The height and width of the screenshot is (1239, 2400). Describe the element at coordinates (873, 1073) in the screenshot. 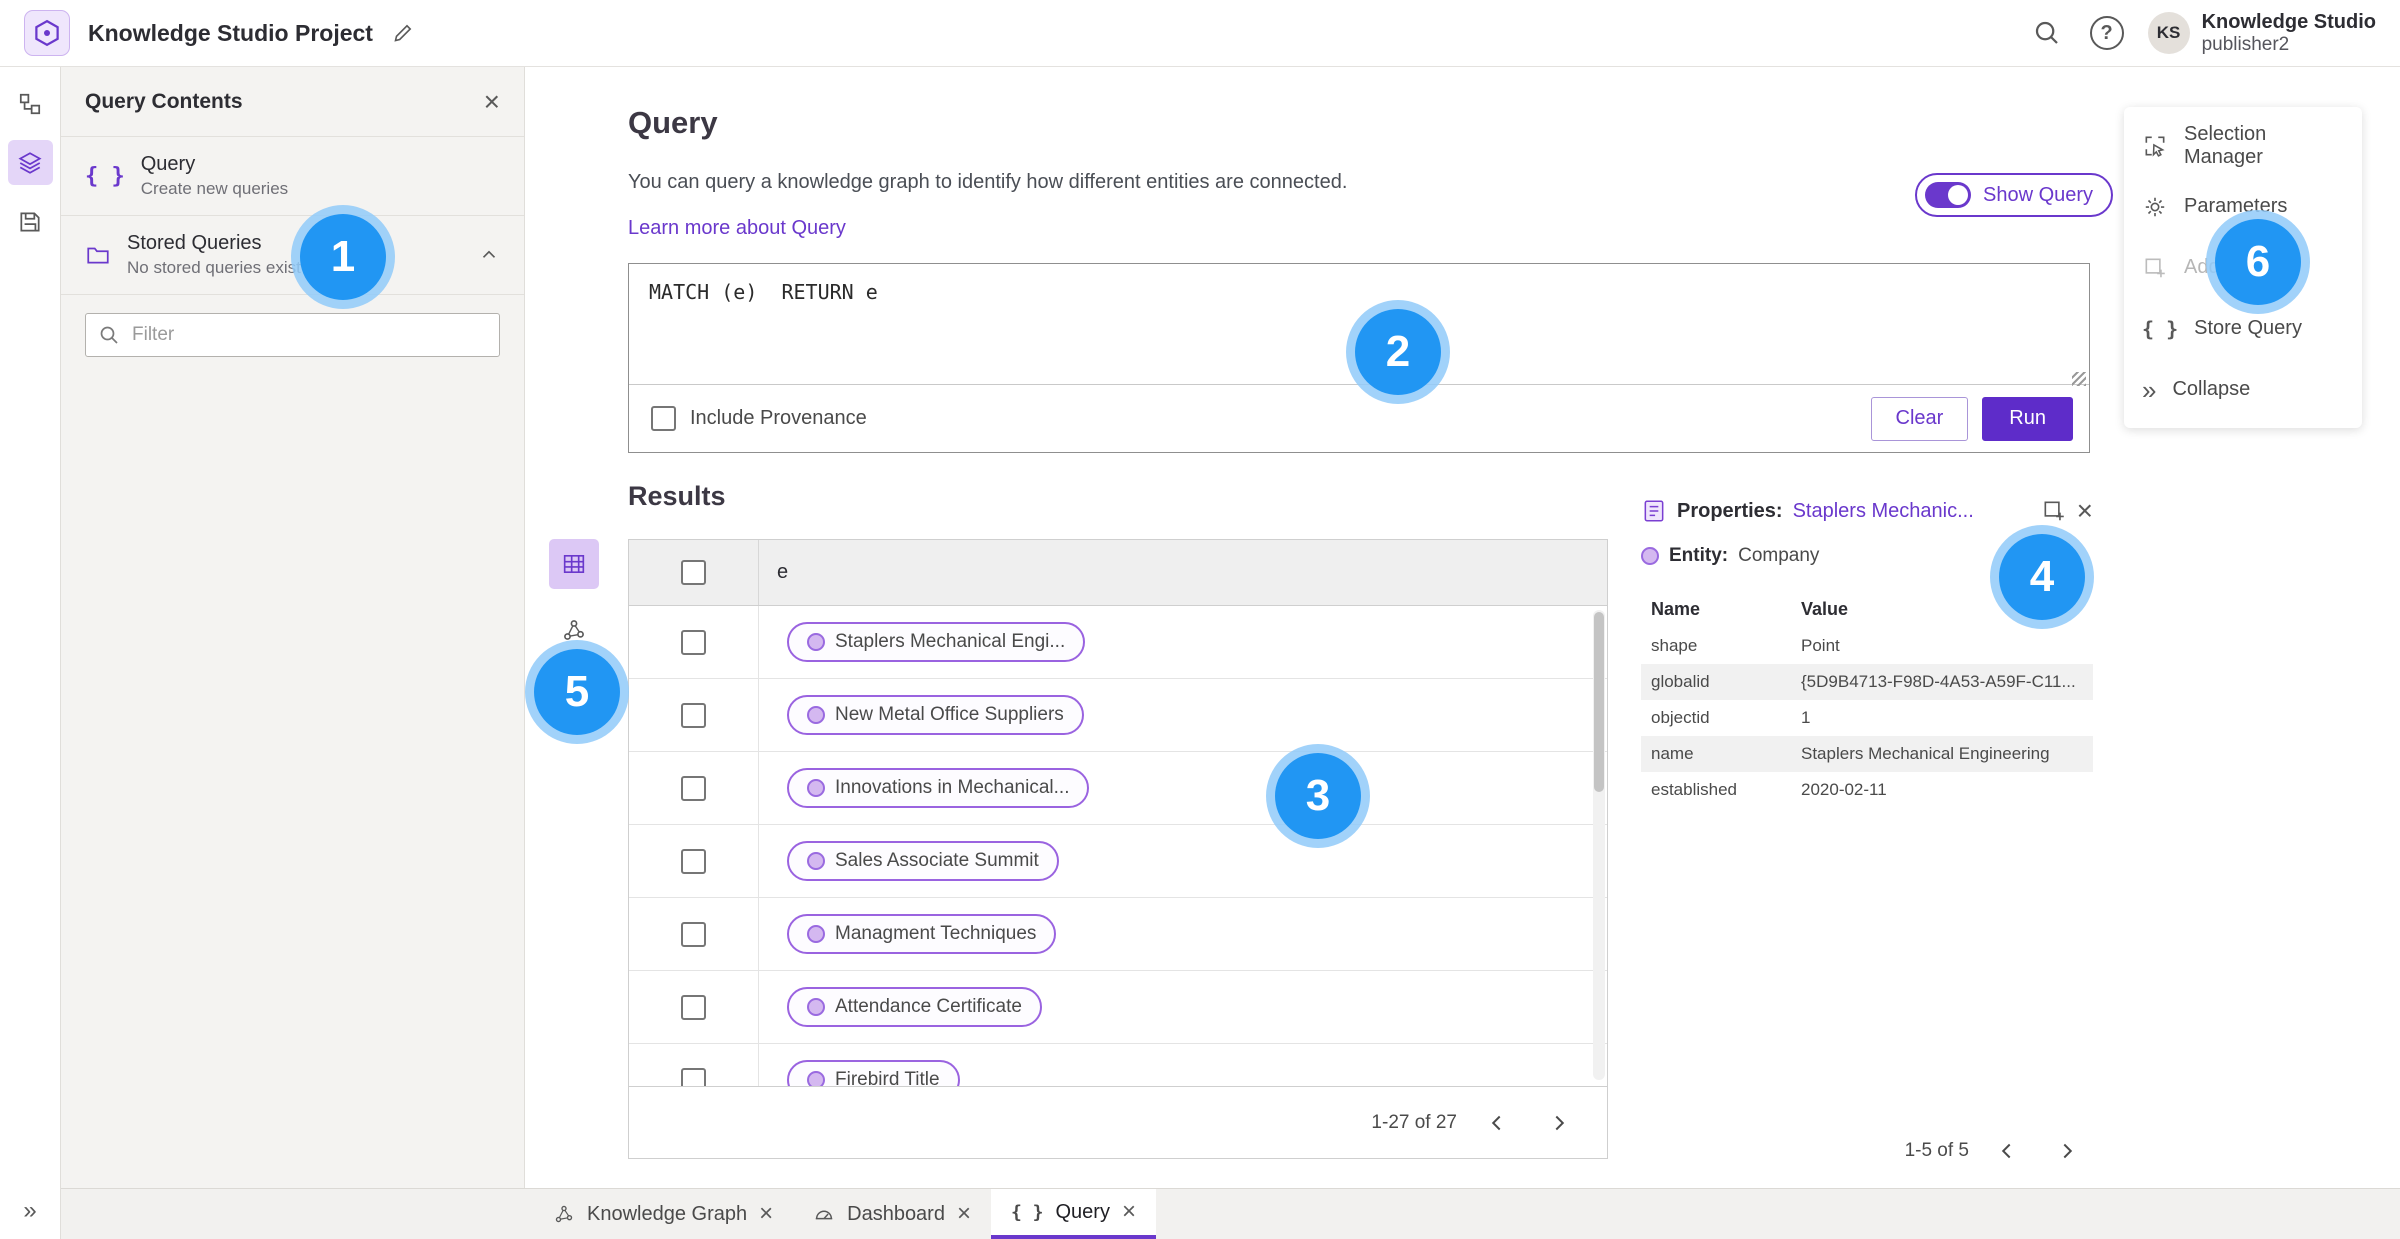

I see `entity-pill: Firebird Title` at that location.